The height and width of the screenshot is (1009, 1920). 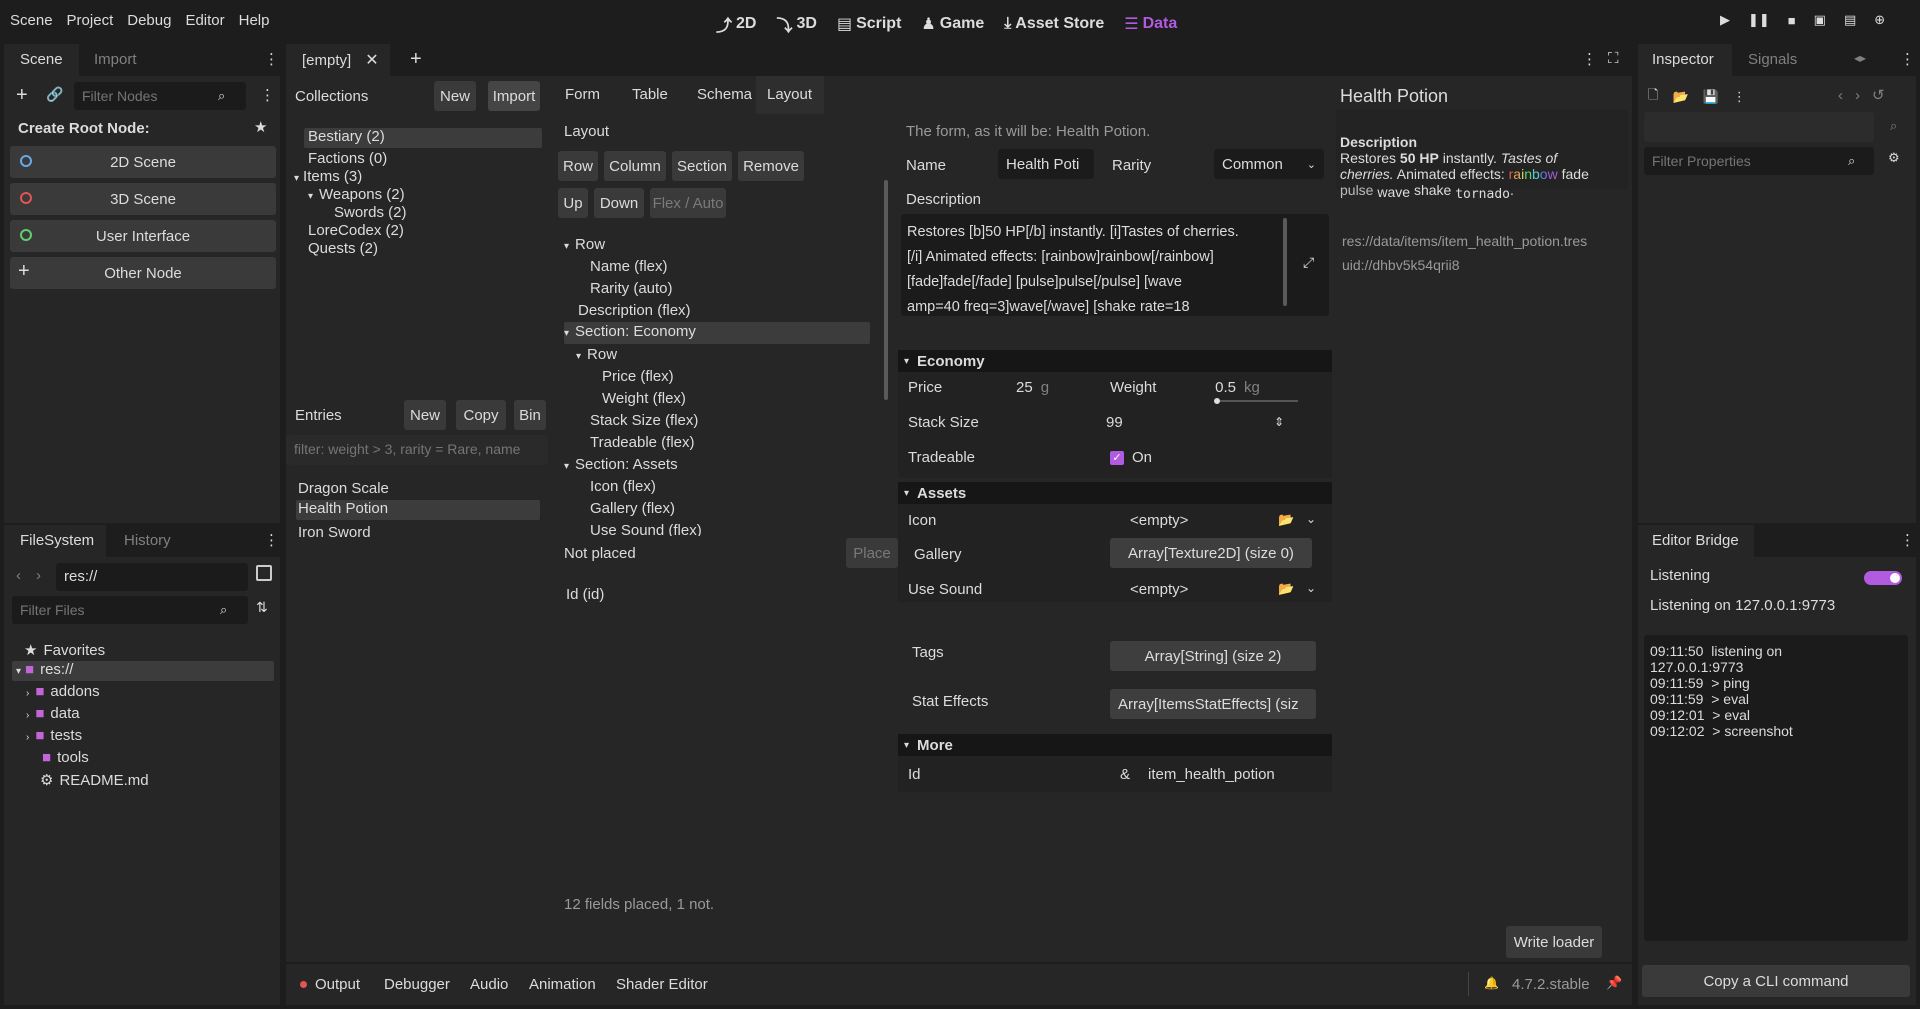 What do you see at coordinates (1115, 361) in the screenshot?
I see `economy-header: ▾ Economy` at bounding box center [1115, 361].